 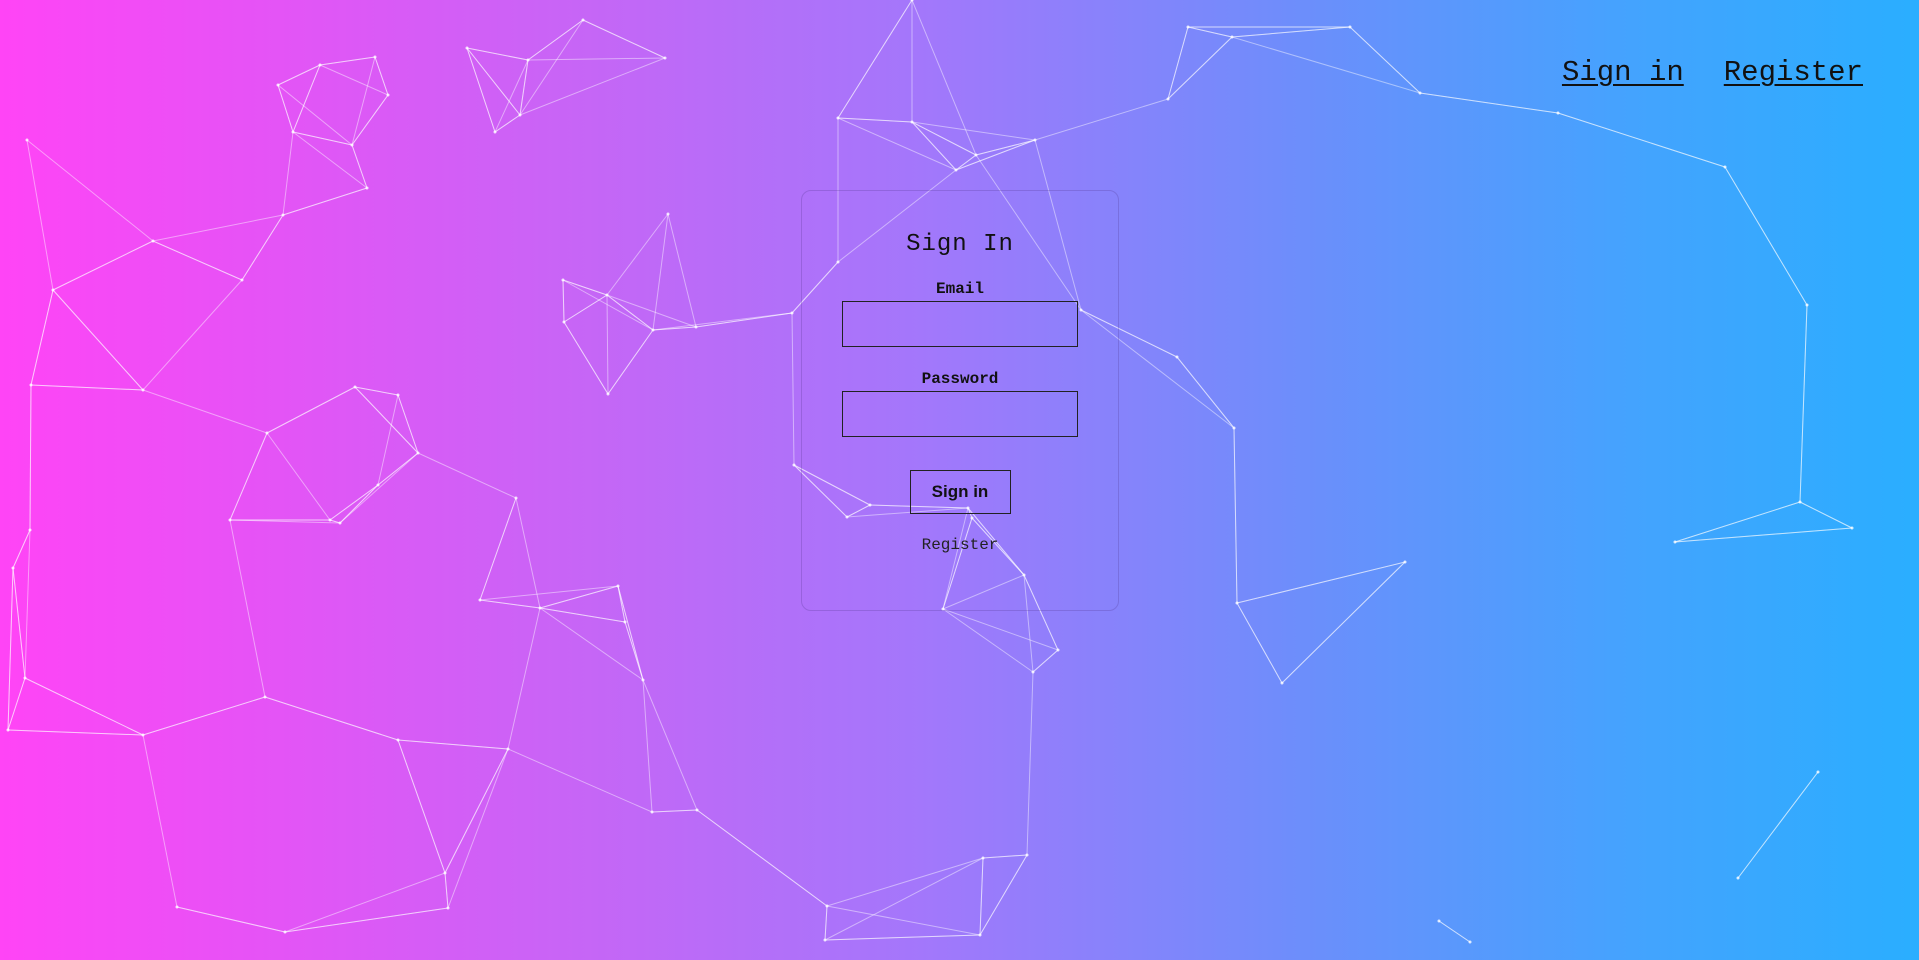 I want to click on nav-signin-link: Sign in, so click(x=1623, y=72).